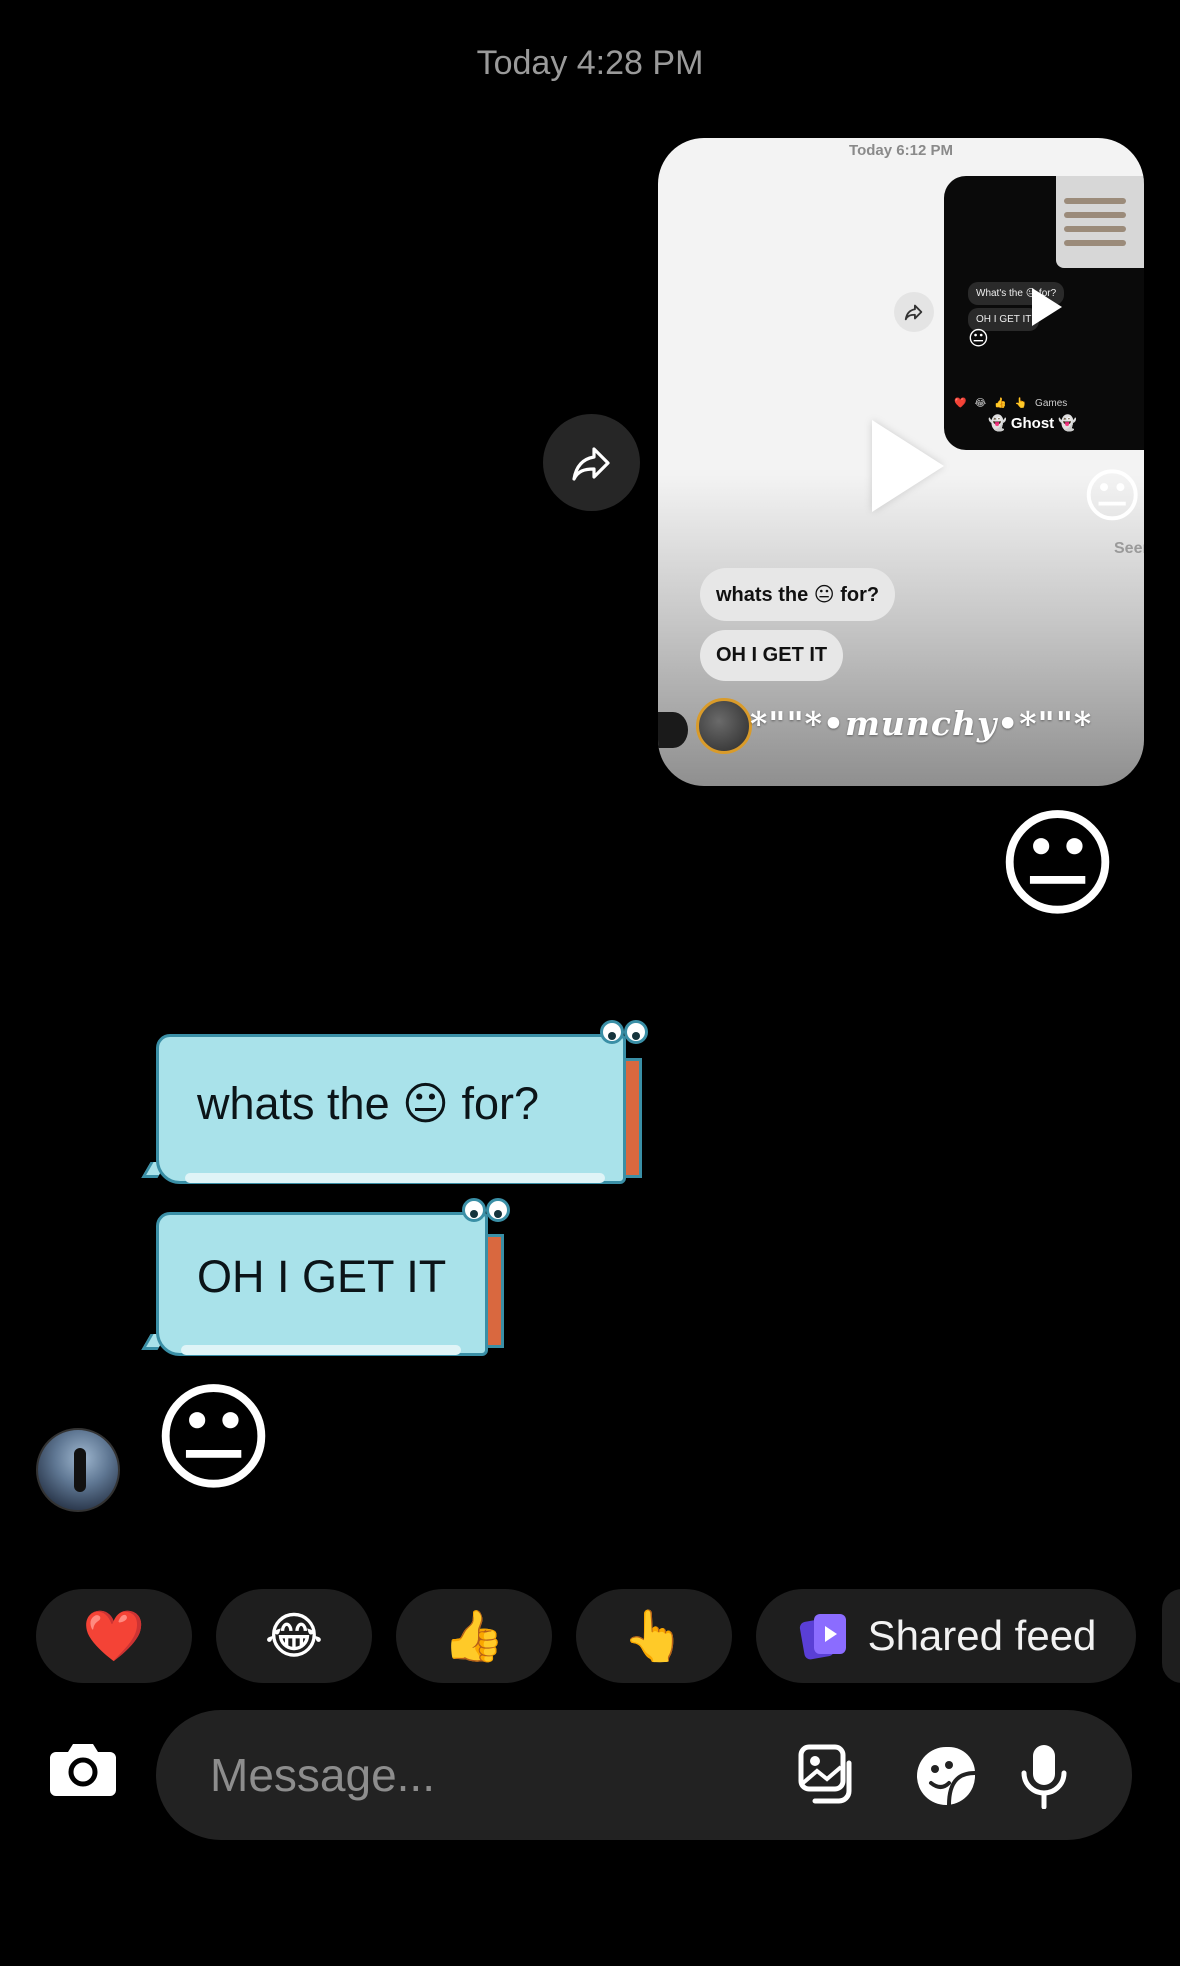 This screenshot has width=1180, height=1966. I want to click on inner-emoji: 😐, so click(978, 339).